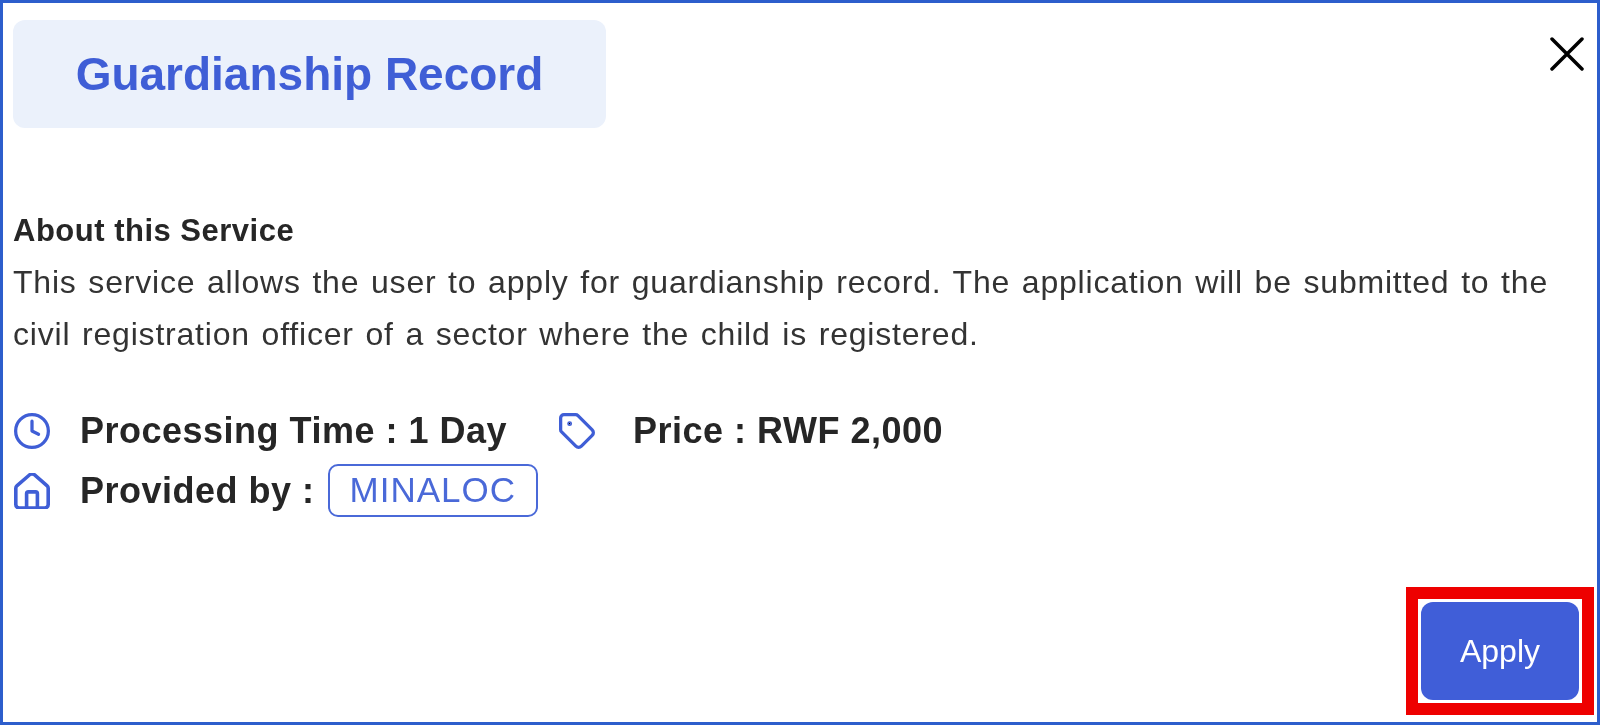 Image resolution: width=1600 pixels, height=725 pixels. Describe the element at coordinates (32, 431) in the screenshot. I see `clock-icon` at that location.